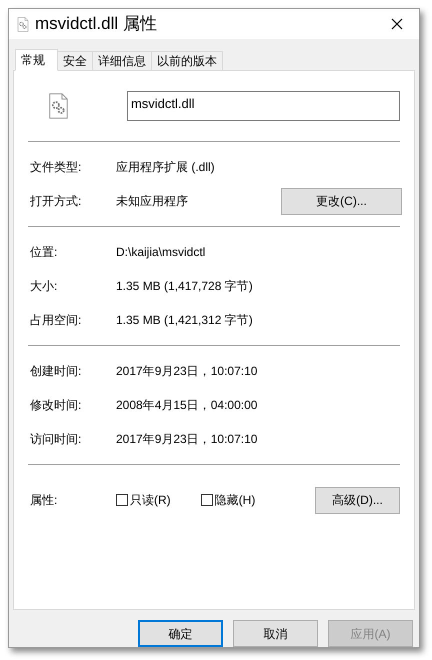  I want to click on field-label: 大小:, so click(43, 286).